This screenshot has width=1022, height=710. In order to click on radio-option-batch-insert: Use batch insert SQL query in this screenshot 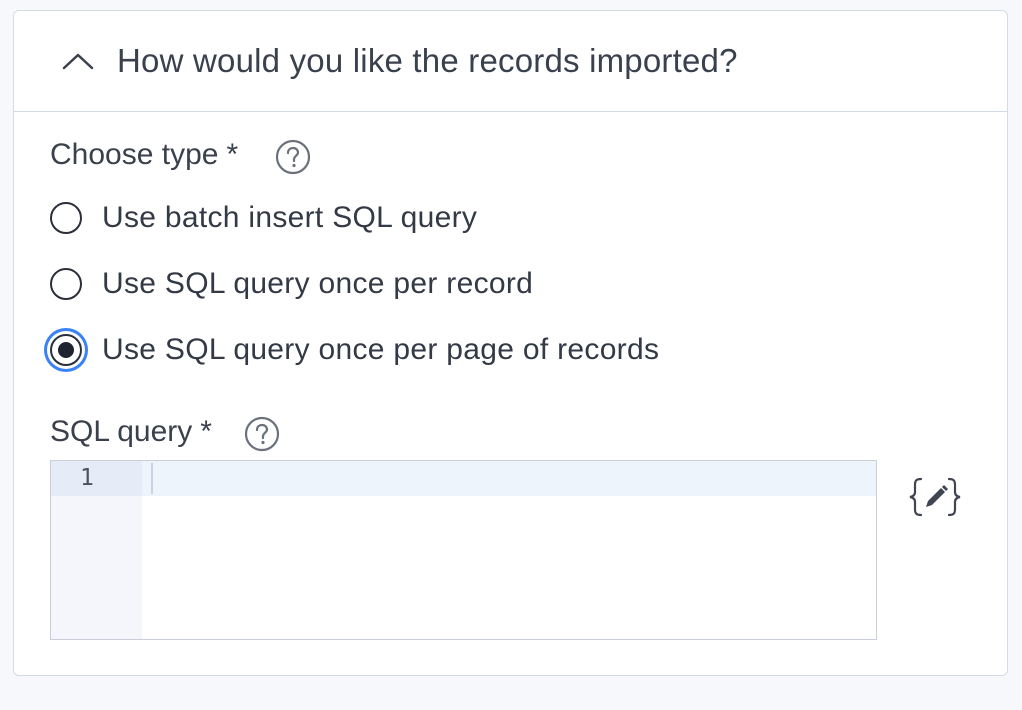, I will do `click(263, 218)`.